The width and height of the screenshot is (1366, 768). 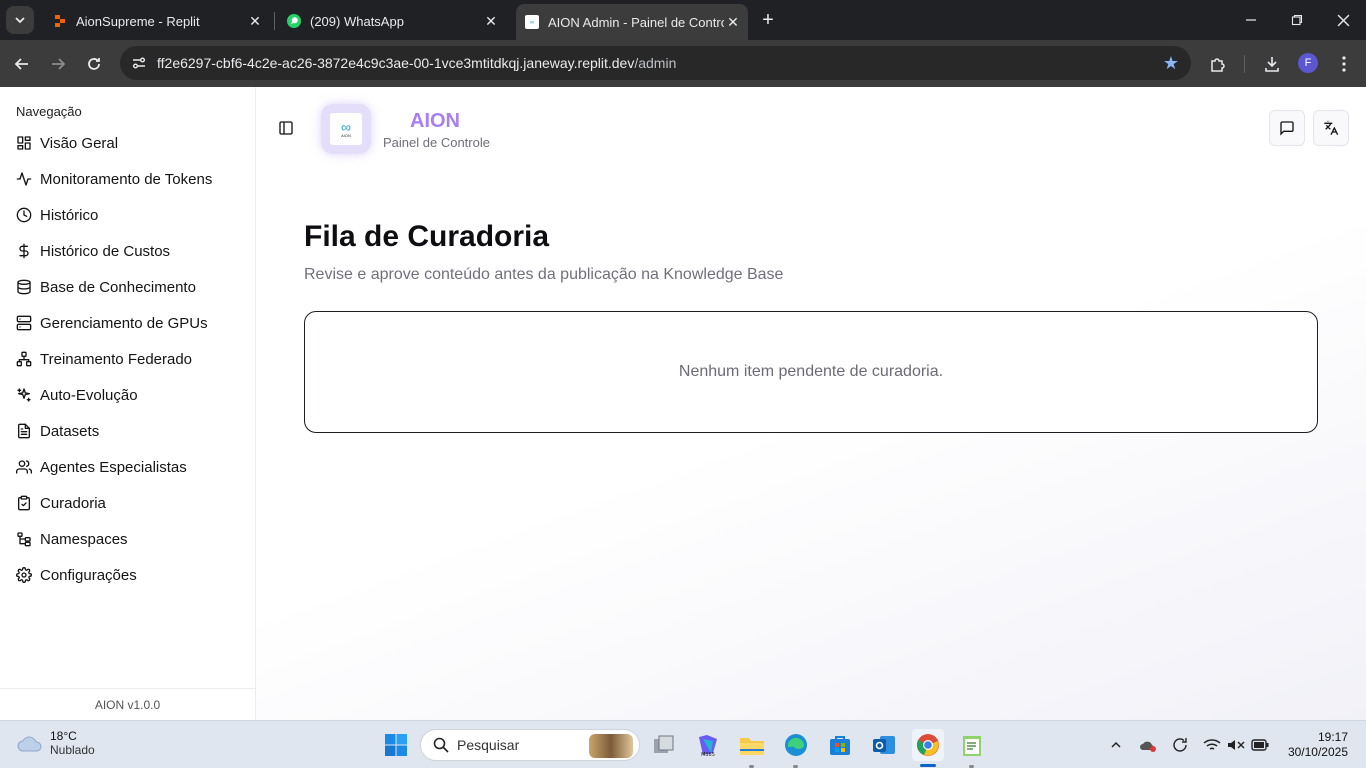 I want to click on dollar-icon, so click(x=24, y=251).